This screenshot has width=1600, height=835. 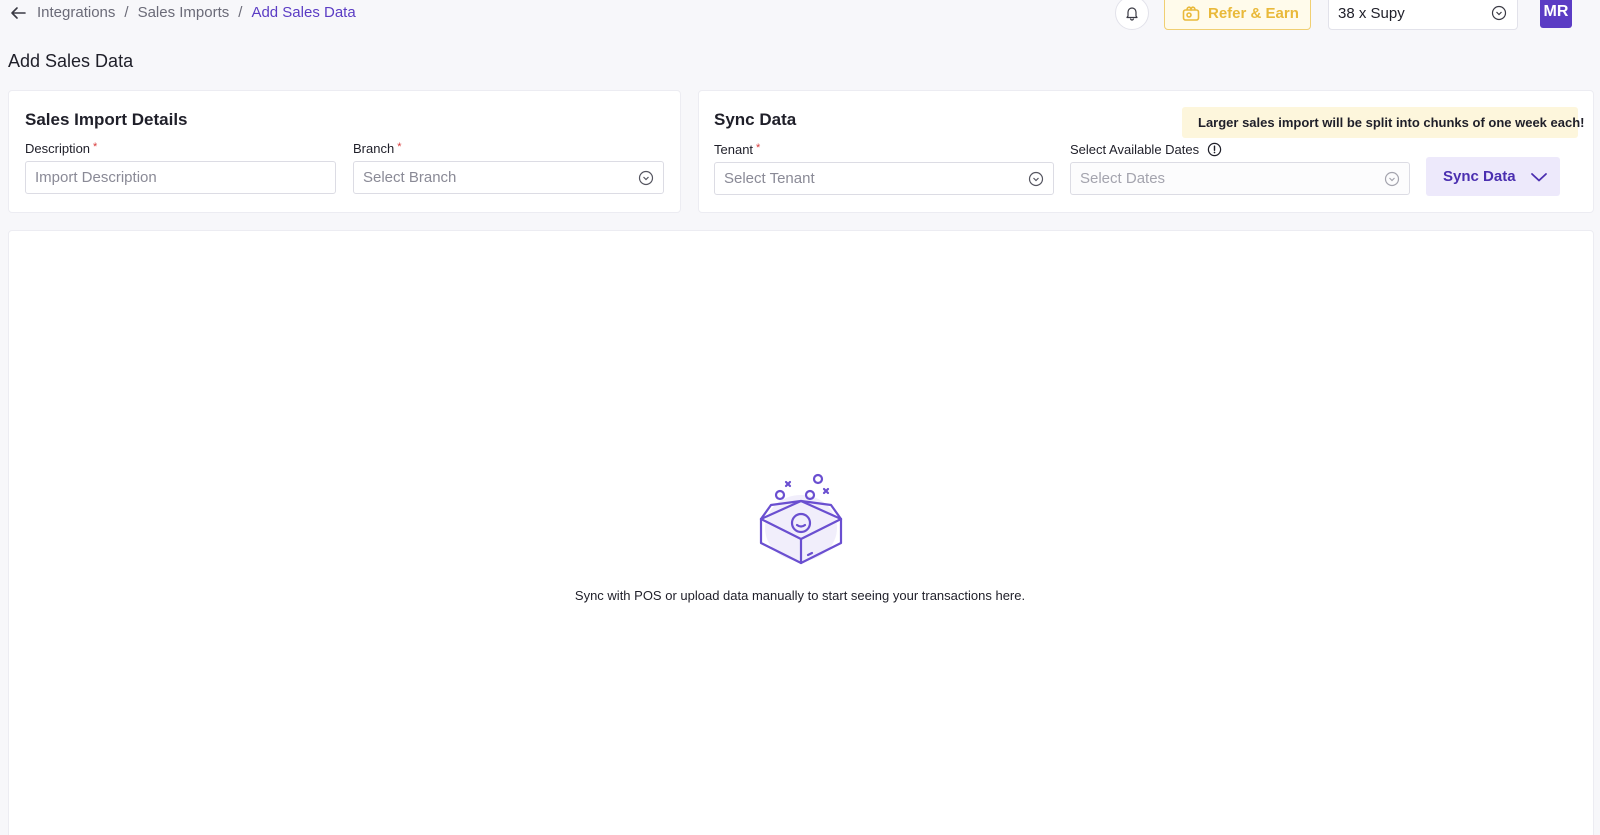 What do you see at coordinates (18, 13) in the screenshot?
I see `back-arrow-icon` at bounding box center [18, 13].